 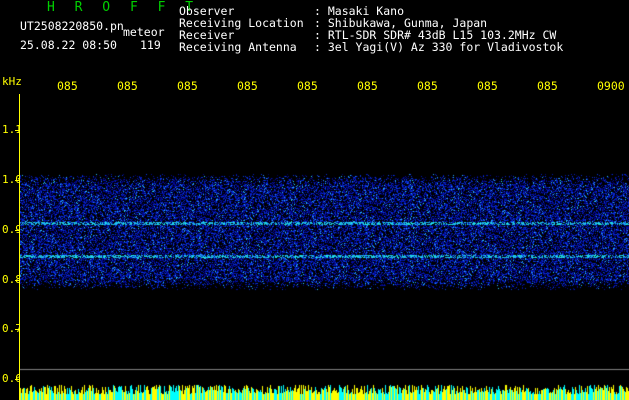 What do you see at coordinates (68, 45) in the screenshot?
I see `timestamp-label: 25.08.22 08:50` at bounding box center [68, 45].